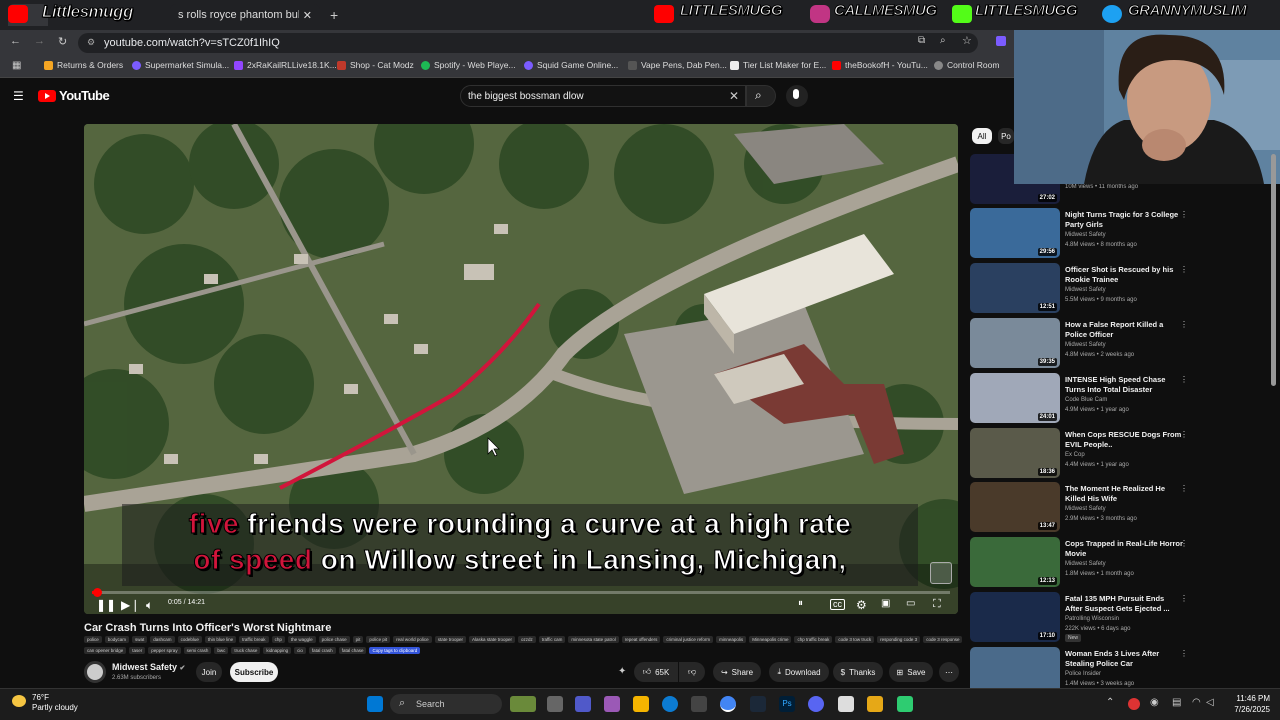  I want to click on video-thumbnail: 39:35, so click(1015, 343).